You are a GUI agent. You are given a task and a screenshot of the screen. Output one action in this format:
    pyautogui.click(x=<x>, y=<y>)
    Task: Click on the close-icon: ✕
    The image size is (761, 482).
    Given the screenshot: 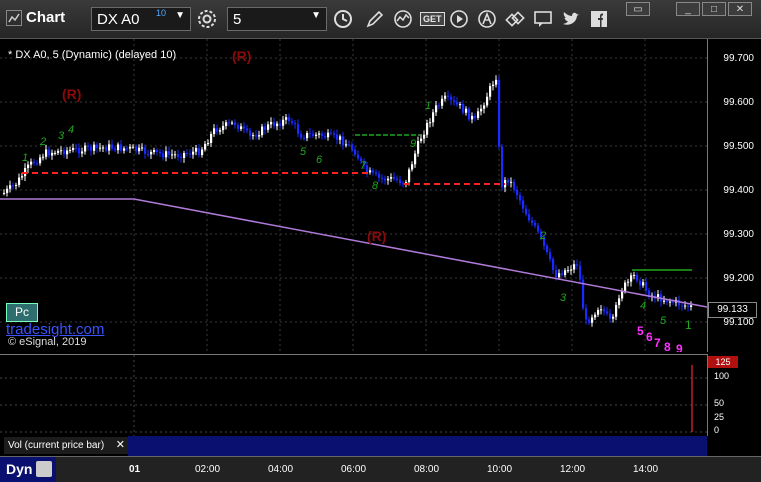 What is the action you would take?
    pyautogui.click(x=120, y=445)
    